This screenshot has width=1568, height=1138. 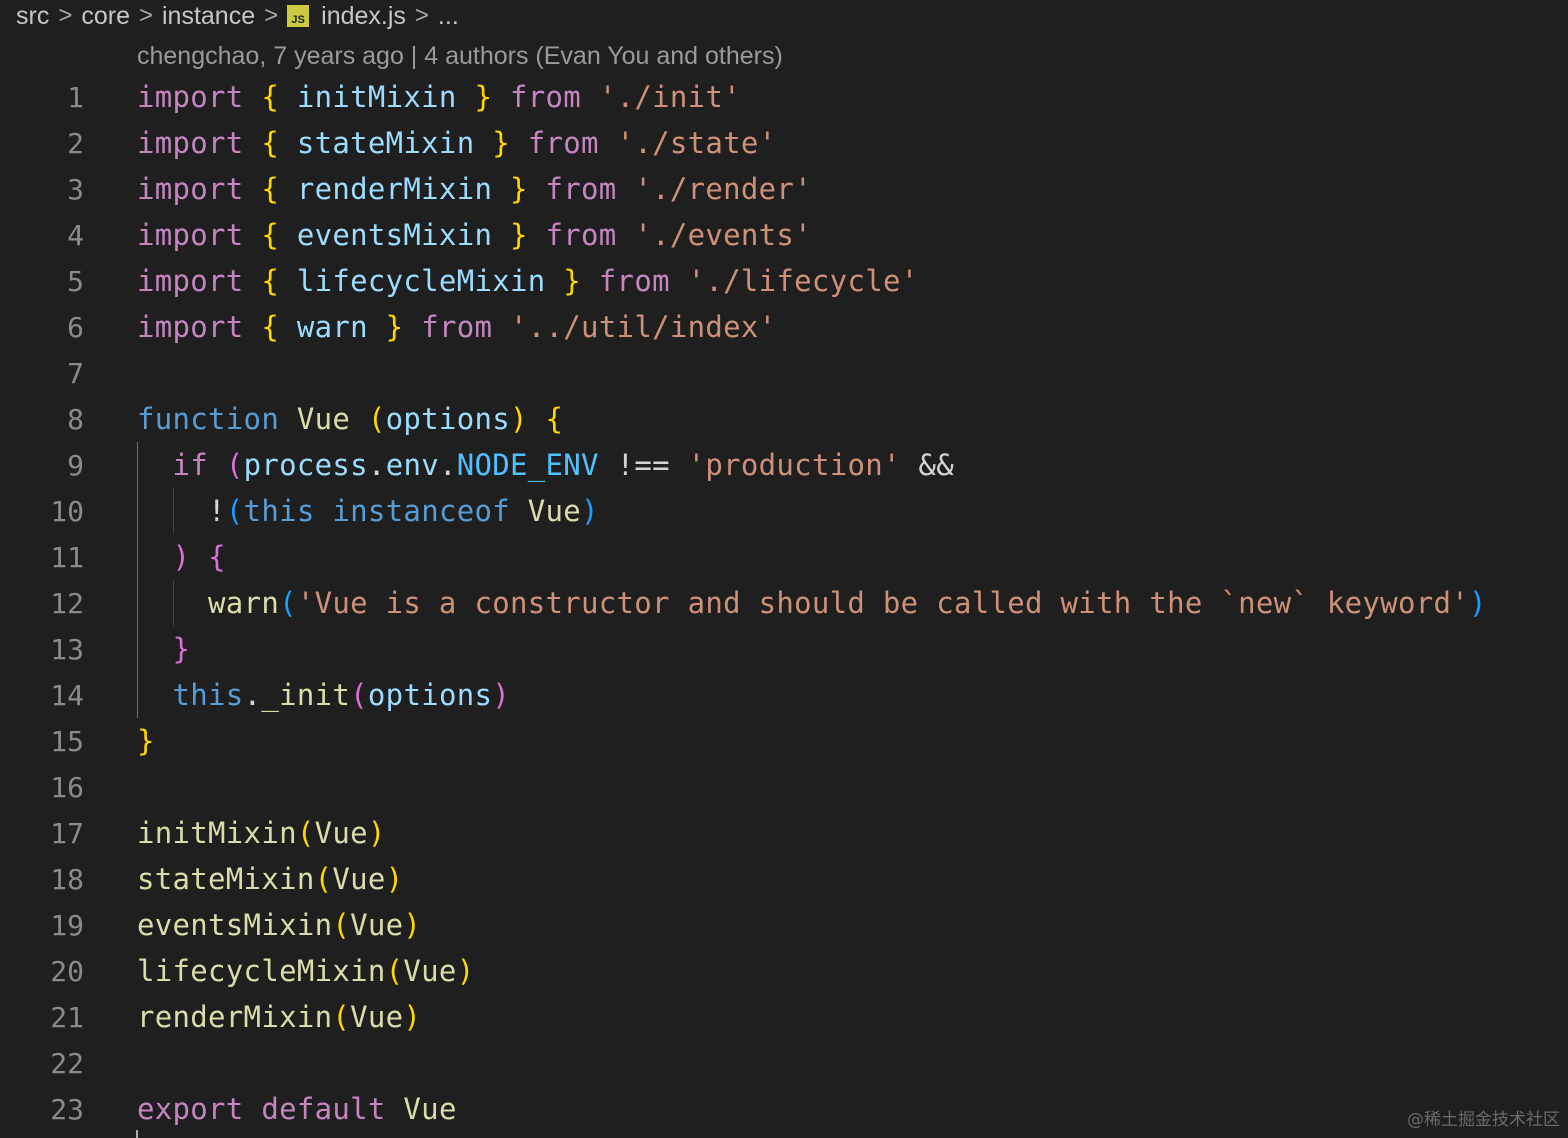 What do you see at coordinates (784, 925) in the screenshot?
I see `code-line: 19 eventsMixin(Vue)` at bounding box center [784, 925].